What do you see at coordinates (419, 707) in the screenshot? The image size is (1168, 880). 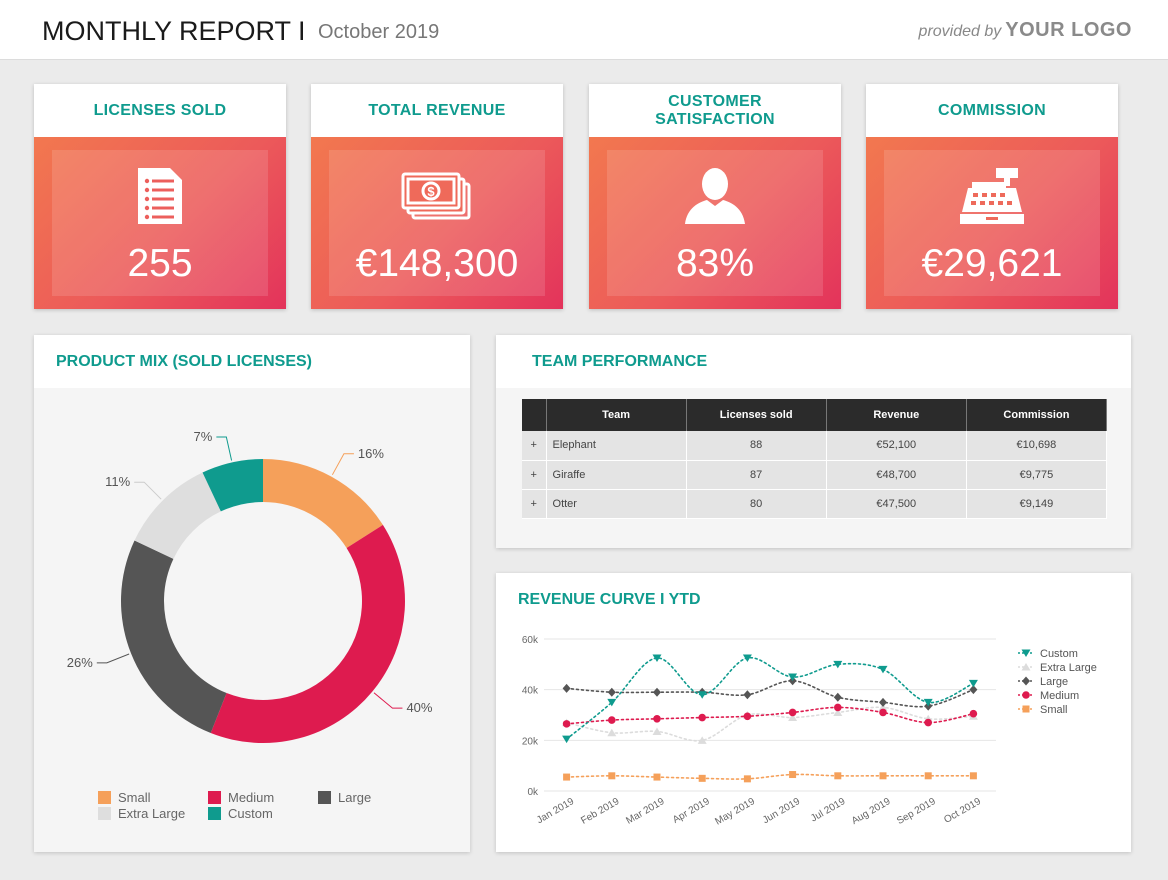 I see `donut-data-label: 40%` at bounding box center [419, 707].